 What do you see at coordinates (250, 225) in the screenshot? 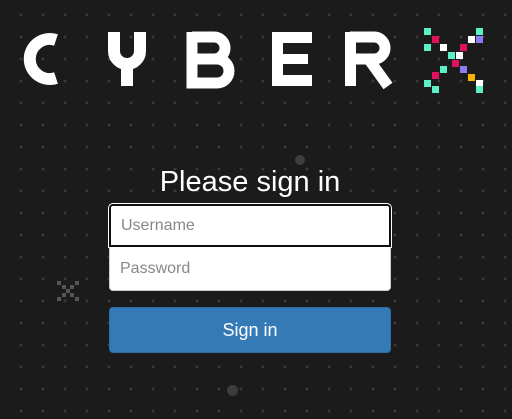
I see `username-input` at bounding box center [250, 225].